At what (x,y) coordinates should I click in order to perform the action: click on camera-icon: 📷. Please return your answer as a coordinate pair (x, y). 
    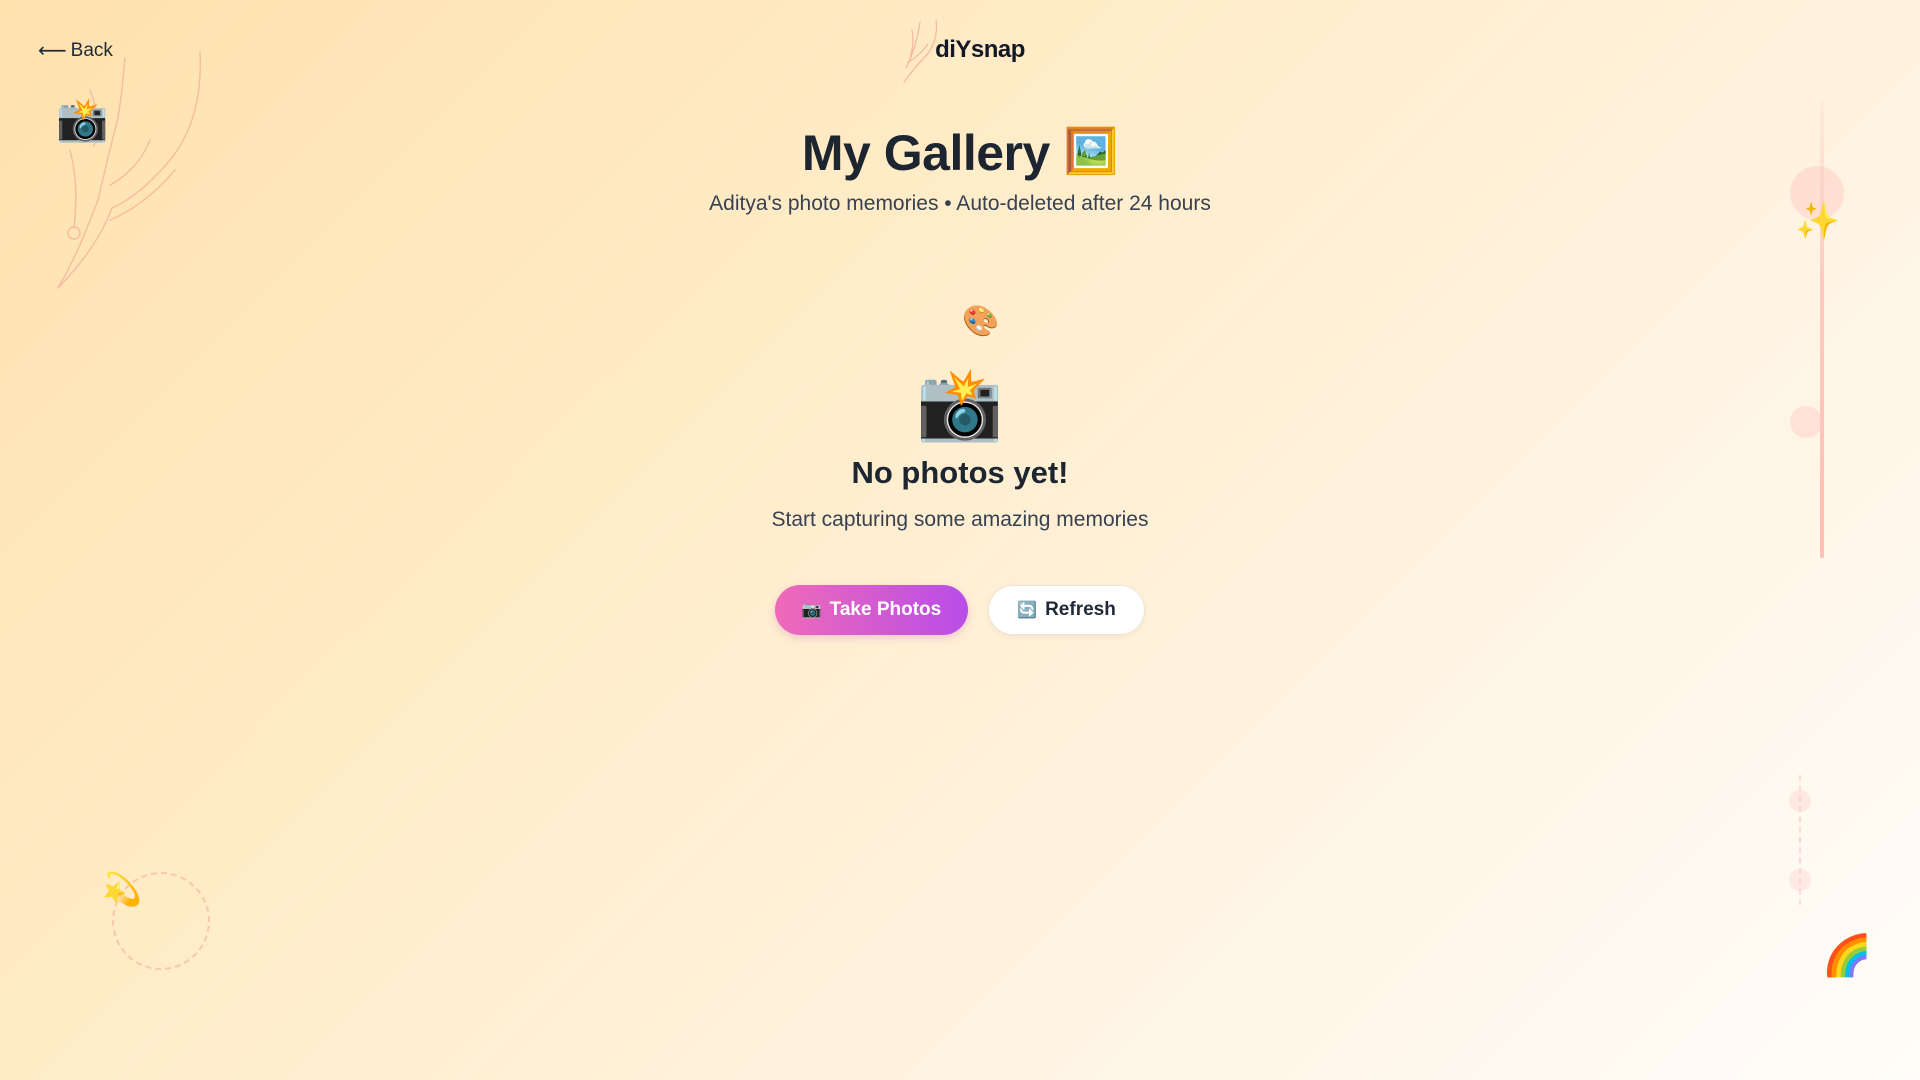
    Looking at the image, I should click on (811, 610).